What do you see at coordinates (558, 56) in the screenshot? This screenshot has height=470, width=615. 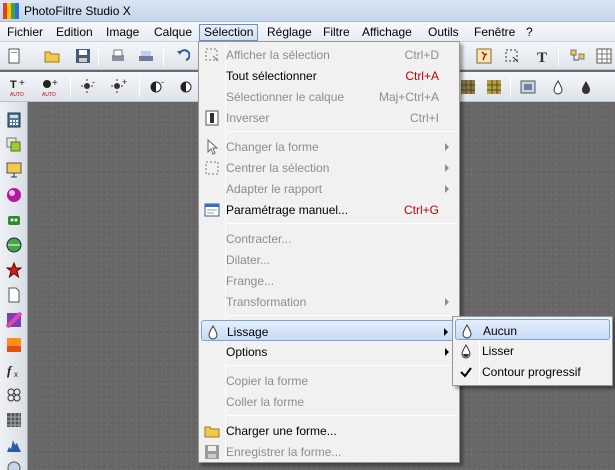 I see `toolbar-separator` at bounding box center [558, 56].